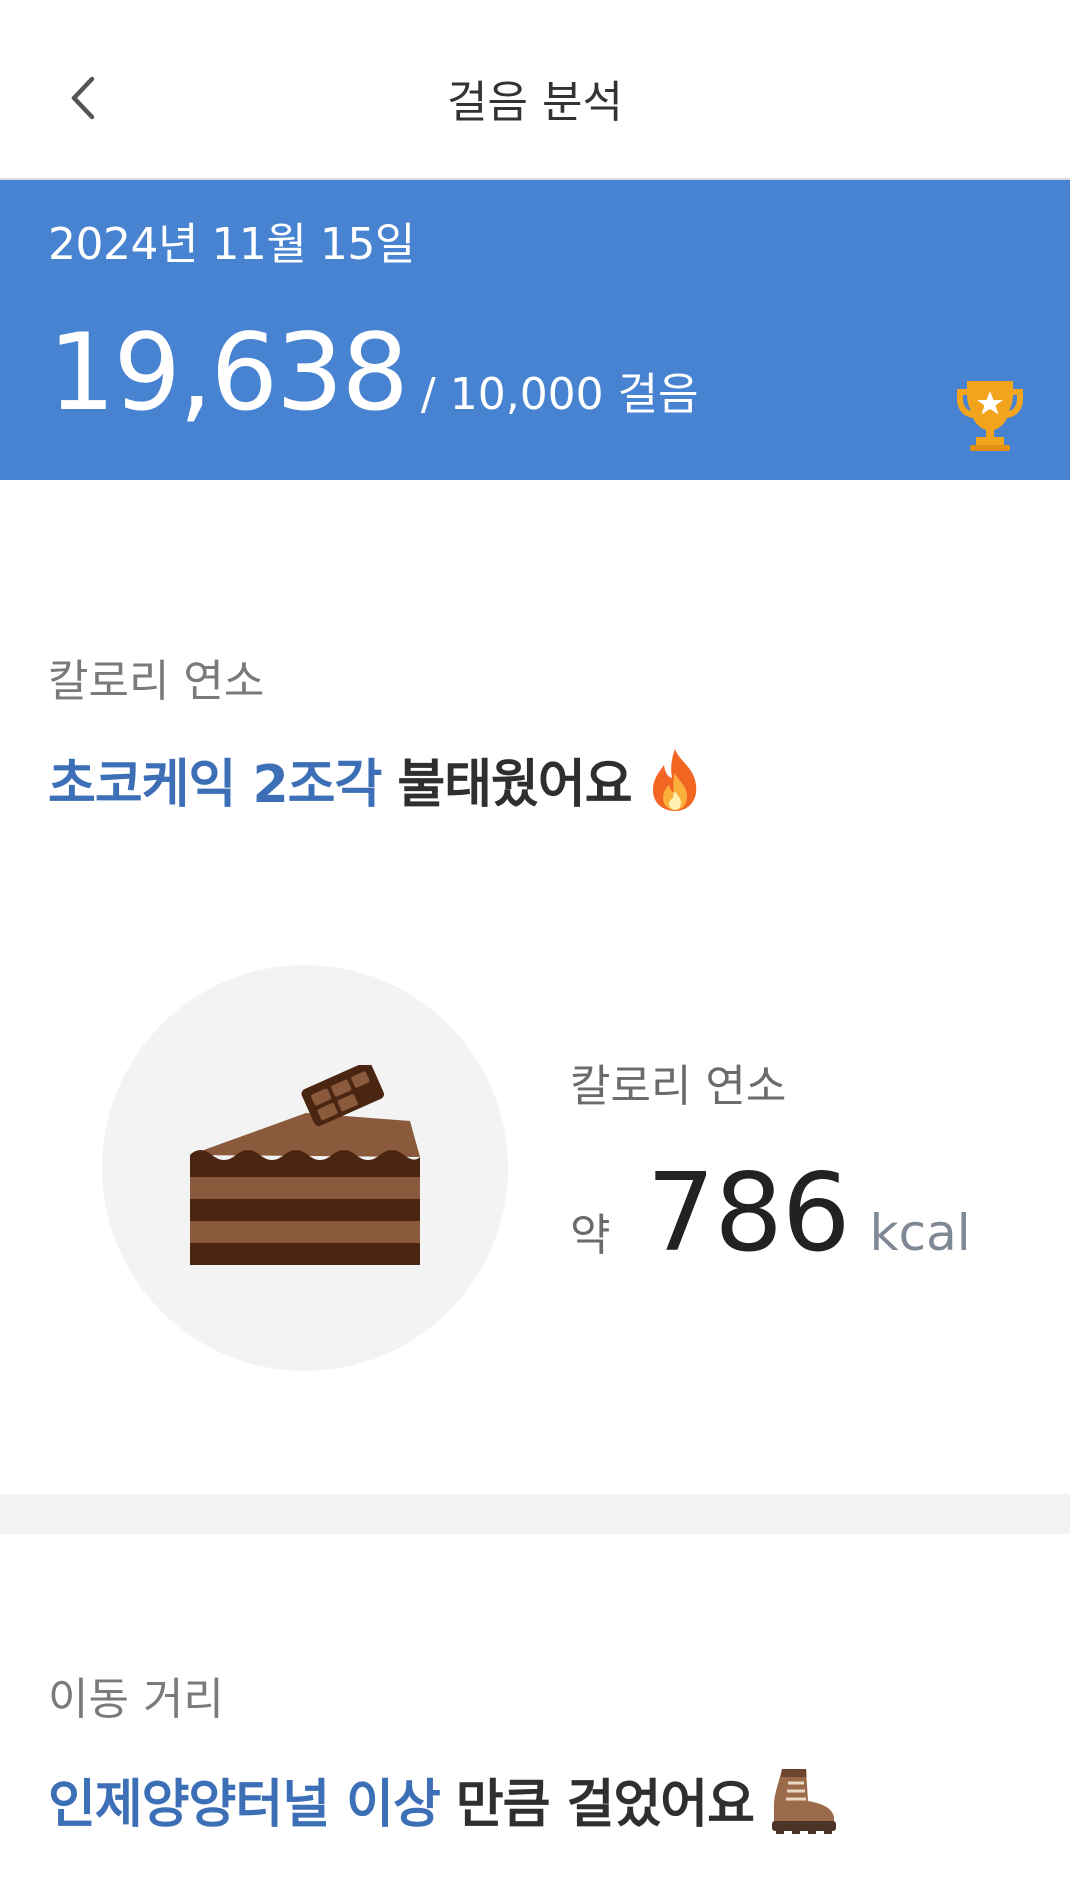 The width and height of the screenshot is (1070, 1883). What do you see at coordinates (244, 1805) in the screenshot?
I see `distance-headline-accent: 인제양양터널 이상` at bounding box center [244, 1805].